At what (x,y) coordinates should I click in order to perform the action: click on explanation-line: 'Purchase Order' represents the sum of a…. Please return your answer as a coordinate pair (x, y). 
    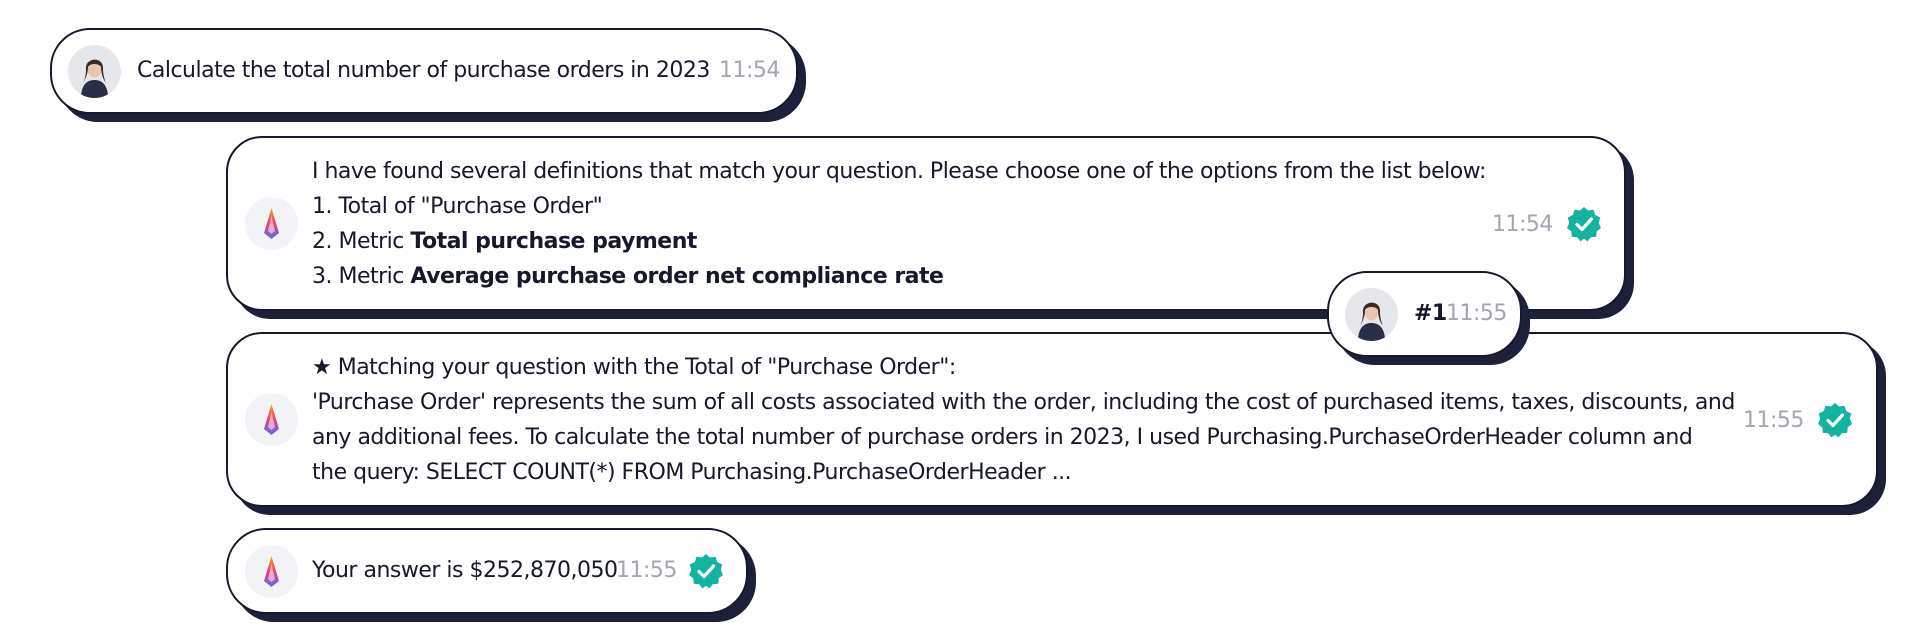
    Looking at the image, I should click on (1023, 402).